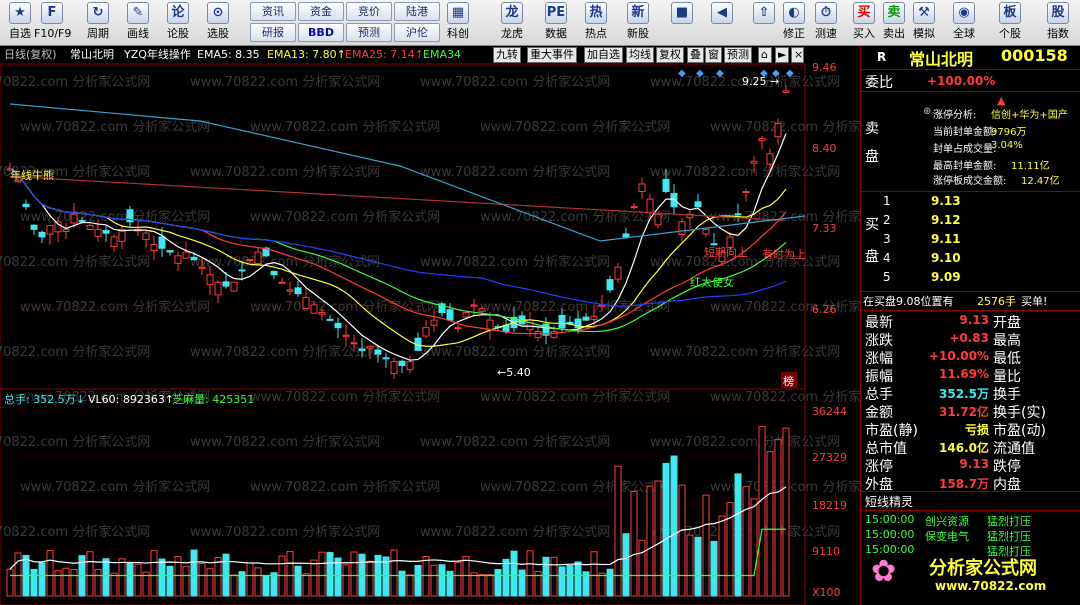 The width and height of the screenshot is (1080, 605). What do you see at coordinates (946, 239) in the screenshot?
I see `bid-price-2: 9.11` at bounding box center [946, 239].